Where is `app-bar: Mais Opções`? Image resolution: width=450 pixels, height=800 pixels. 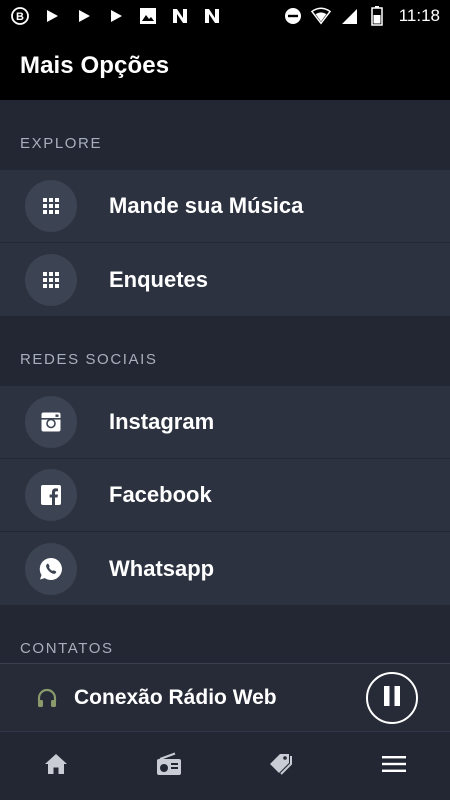 app-bar: Mais Opções is located at coordinates (225, 66).